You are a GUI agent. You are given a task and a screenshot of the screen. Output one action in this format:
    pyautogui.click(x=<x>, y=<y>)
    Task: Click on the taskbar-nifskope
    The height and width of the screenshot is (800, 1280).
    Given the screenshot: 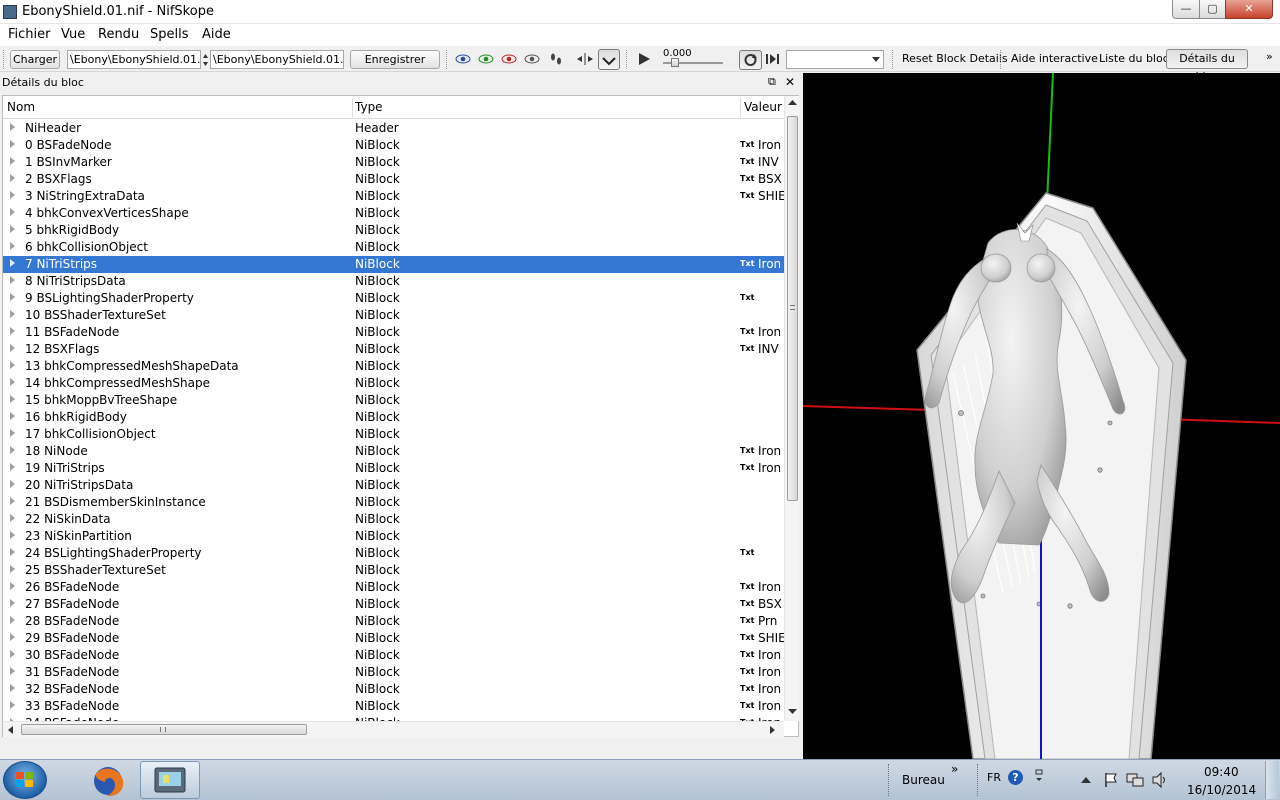 What is the action you would take?
    pyautogui.click(x=170, y=780)
    